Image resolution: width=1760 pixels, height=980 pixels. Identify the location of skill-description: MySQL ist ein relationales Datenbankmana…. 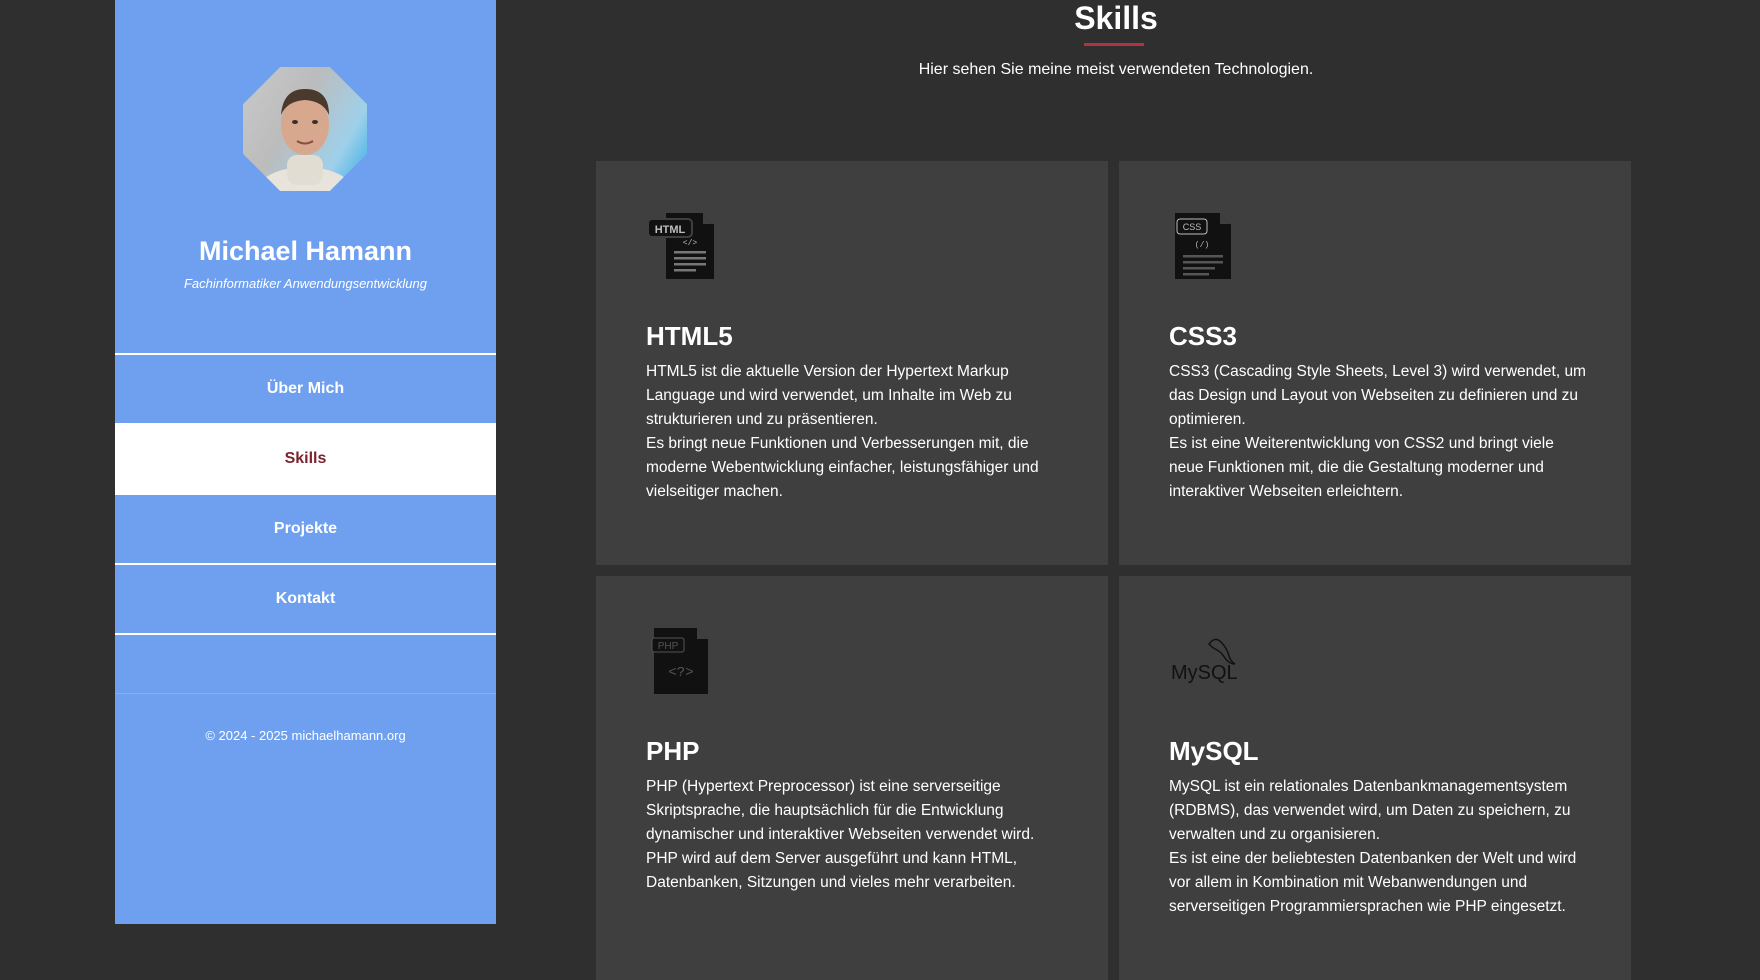
(1378, 847).